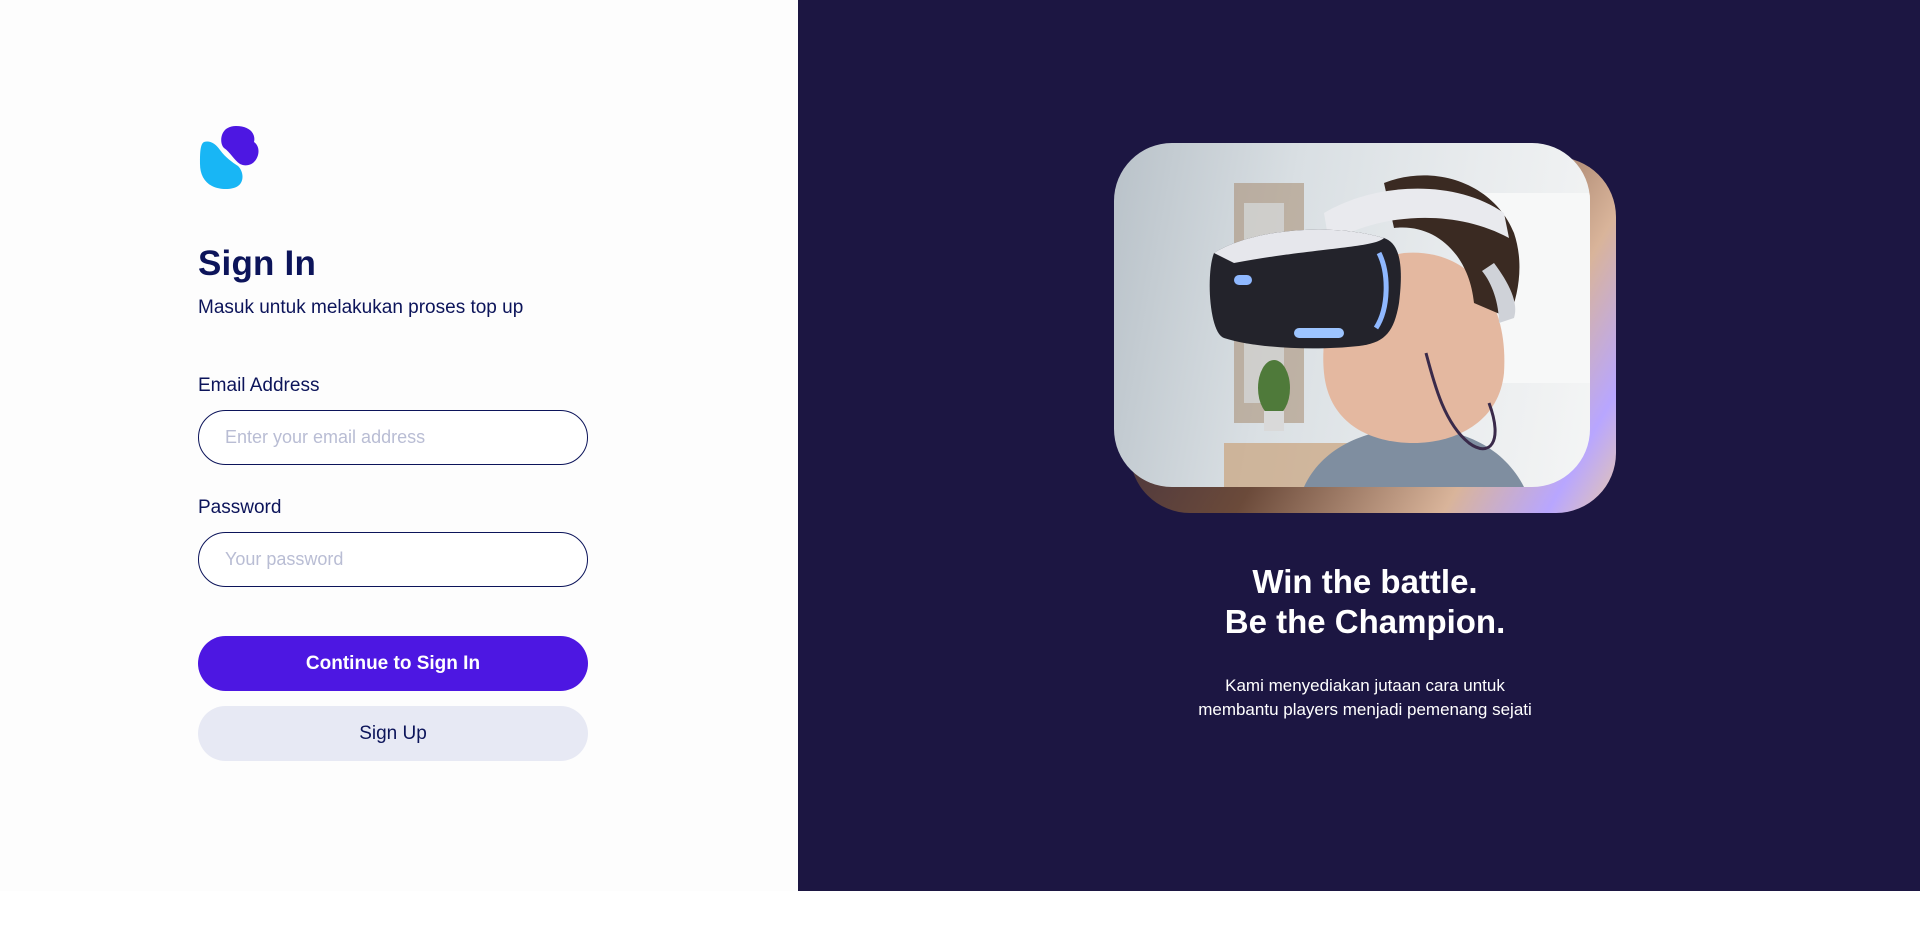 The image size is (1920, 926). I want to click on page-subtitle: Masuk untuk melakukan proses top up, so click(361, 307).